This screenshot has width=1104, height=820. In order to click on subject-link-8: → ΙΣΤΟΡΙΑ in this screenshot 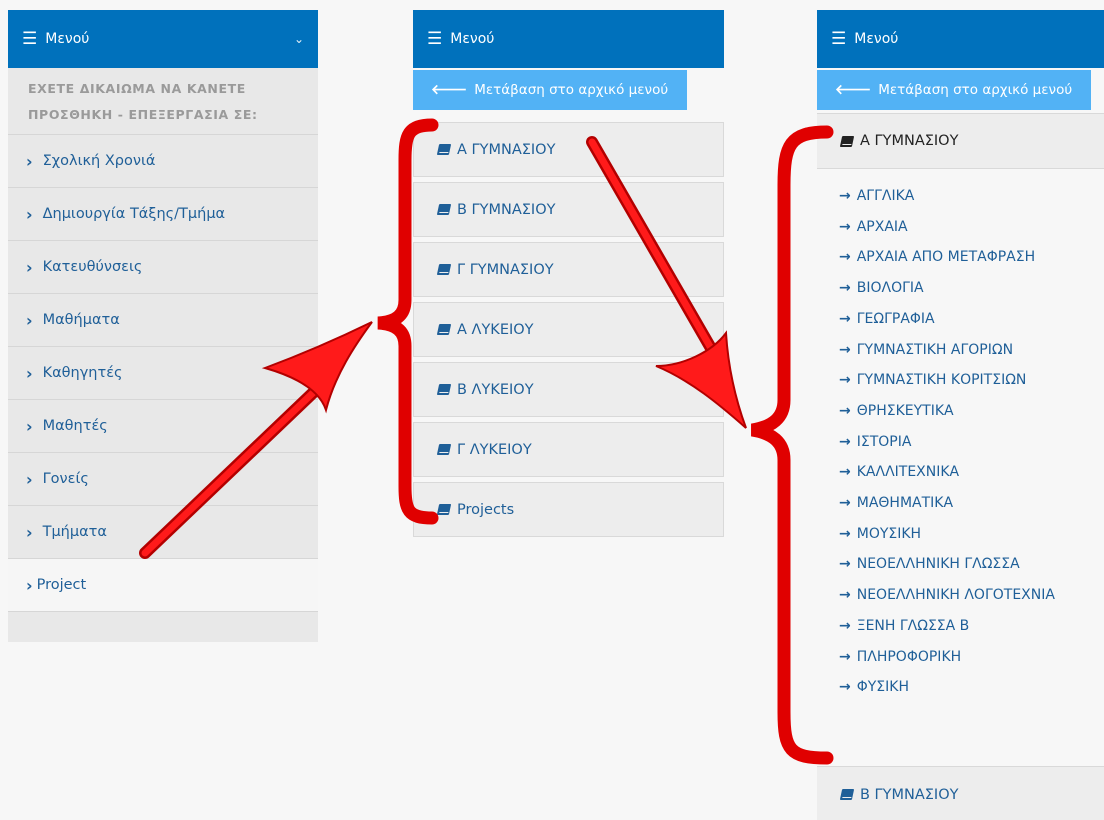, I will do `click(971, 442)`.